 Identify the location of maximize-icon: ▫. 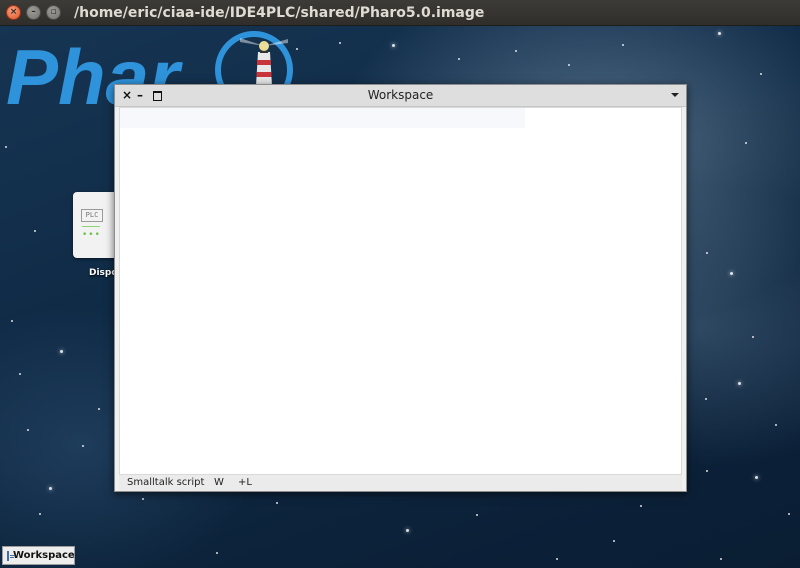
(53, 12).